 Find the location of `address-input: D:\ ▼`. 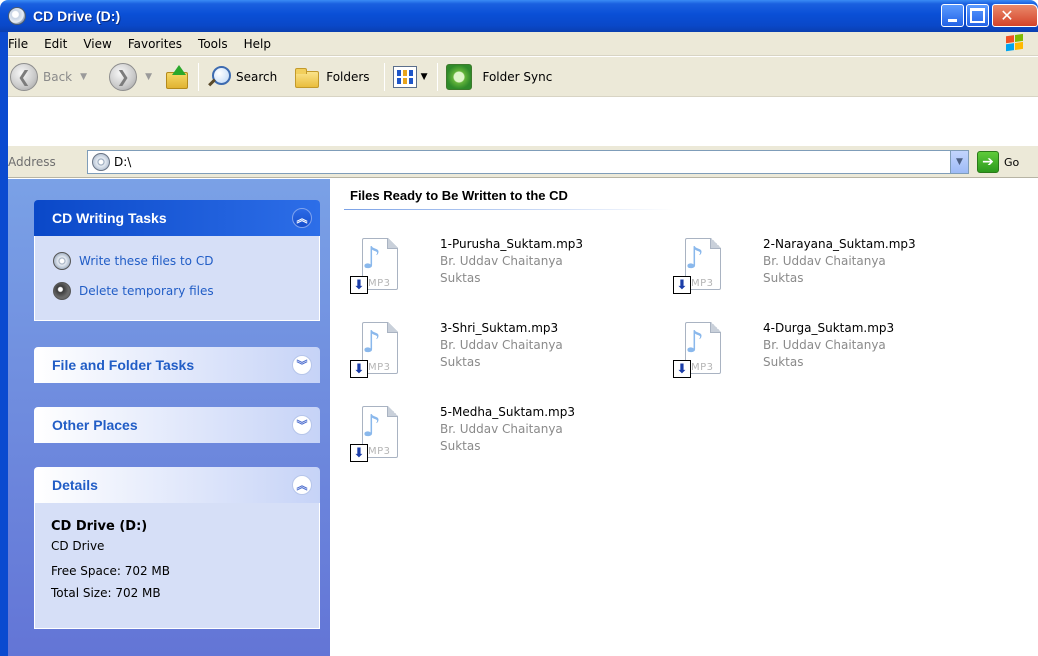

address-input: D:\ ▼ is located at coordinates (528, 162).